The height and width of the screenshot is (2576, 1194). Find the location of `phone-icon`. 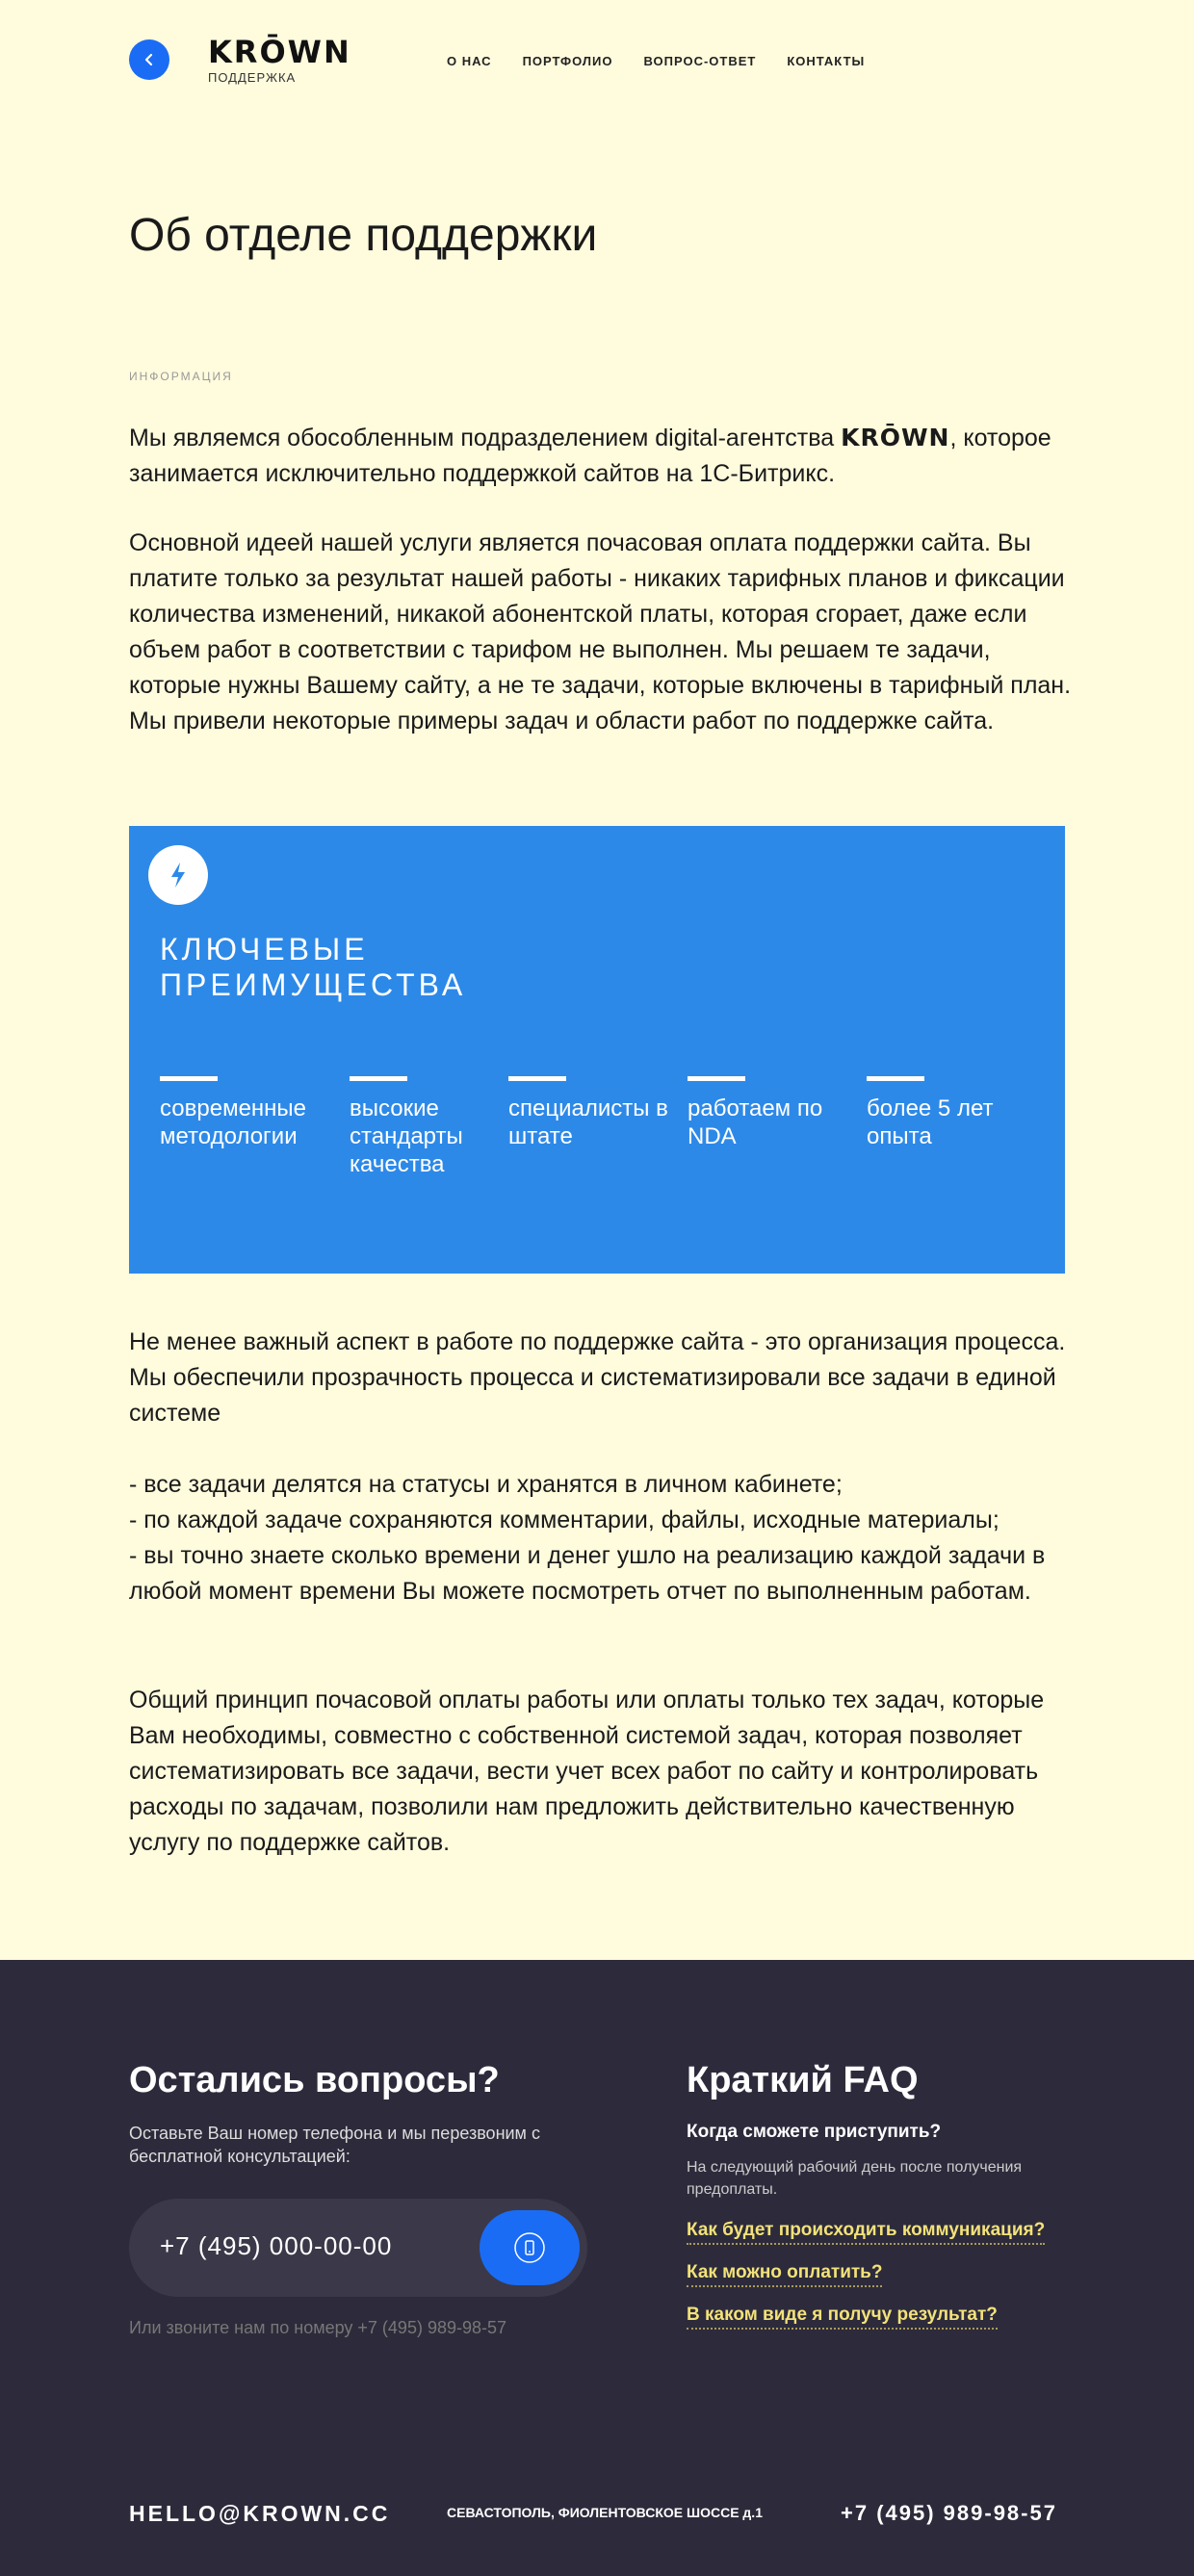

phone-icon is located at coordinates (529, 2248).